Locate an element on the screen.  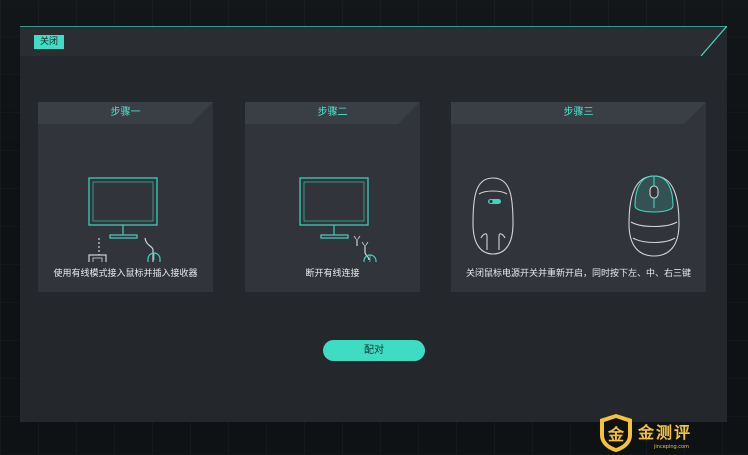
step-card-3: 步骤三 关闭鼠标电源开关并重新开启，同时按下左、中、右三键 is located at coordinates (578, 197).